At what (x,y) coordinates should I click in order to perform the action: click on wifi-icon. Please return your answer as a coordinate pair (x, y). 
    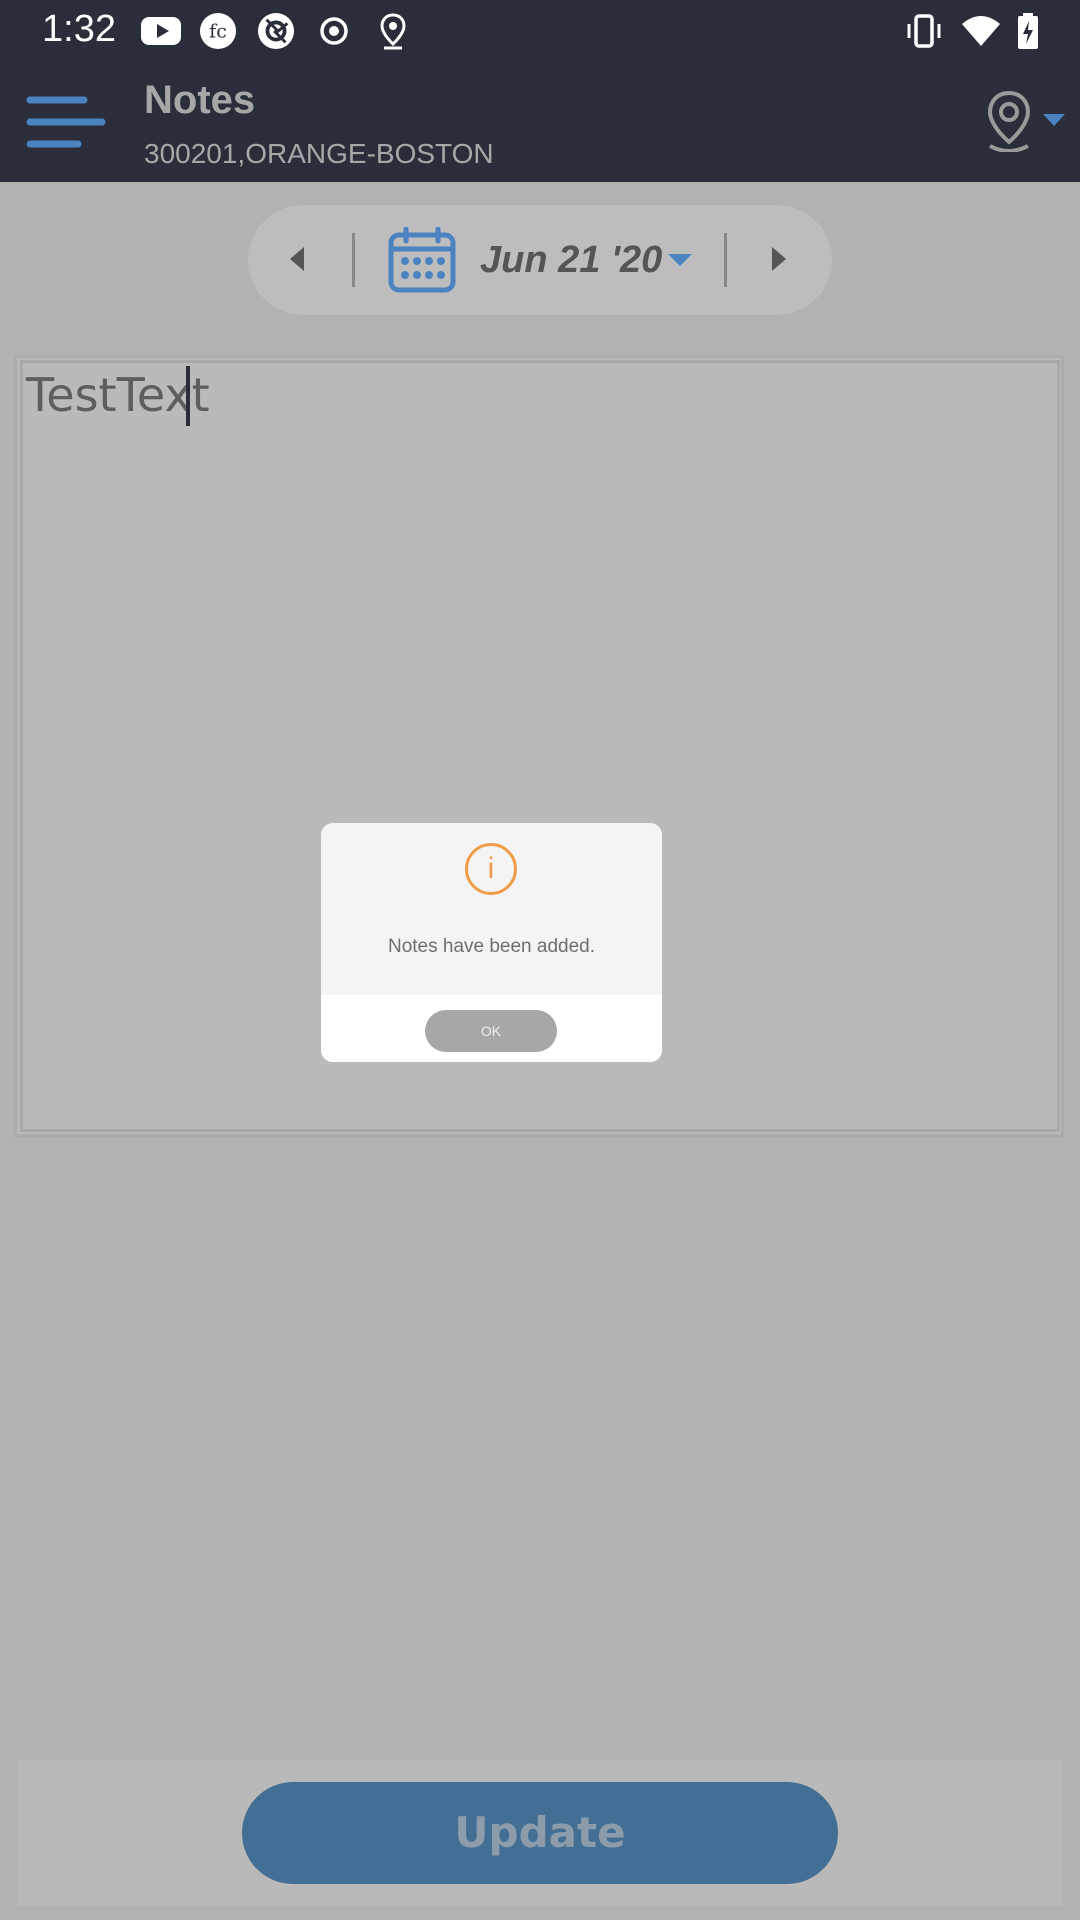
    Looking at the image, I should click on (981, 31).